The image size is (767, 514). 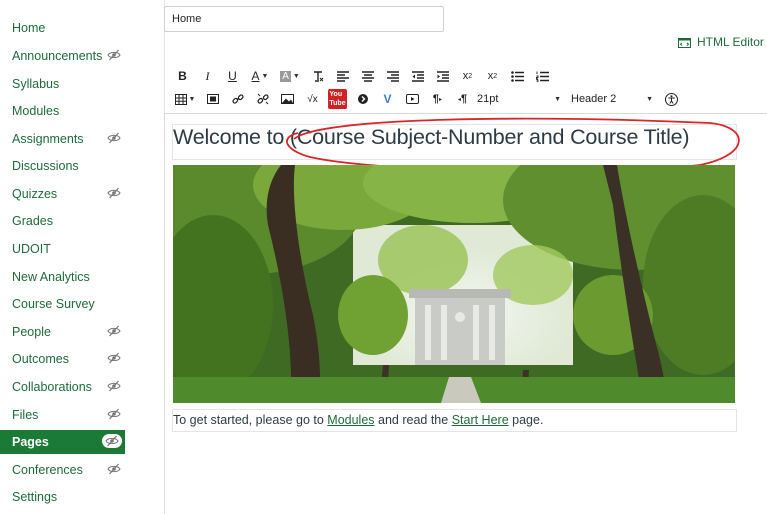 What do you see at coordinates (62, 304) in the screenshot?
I see `sidebar-item-course-survey: Course Survey` at bounding box center [62, 304].